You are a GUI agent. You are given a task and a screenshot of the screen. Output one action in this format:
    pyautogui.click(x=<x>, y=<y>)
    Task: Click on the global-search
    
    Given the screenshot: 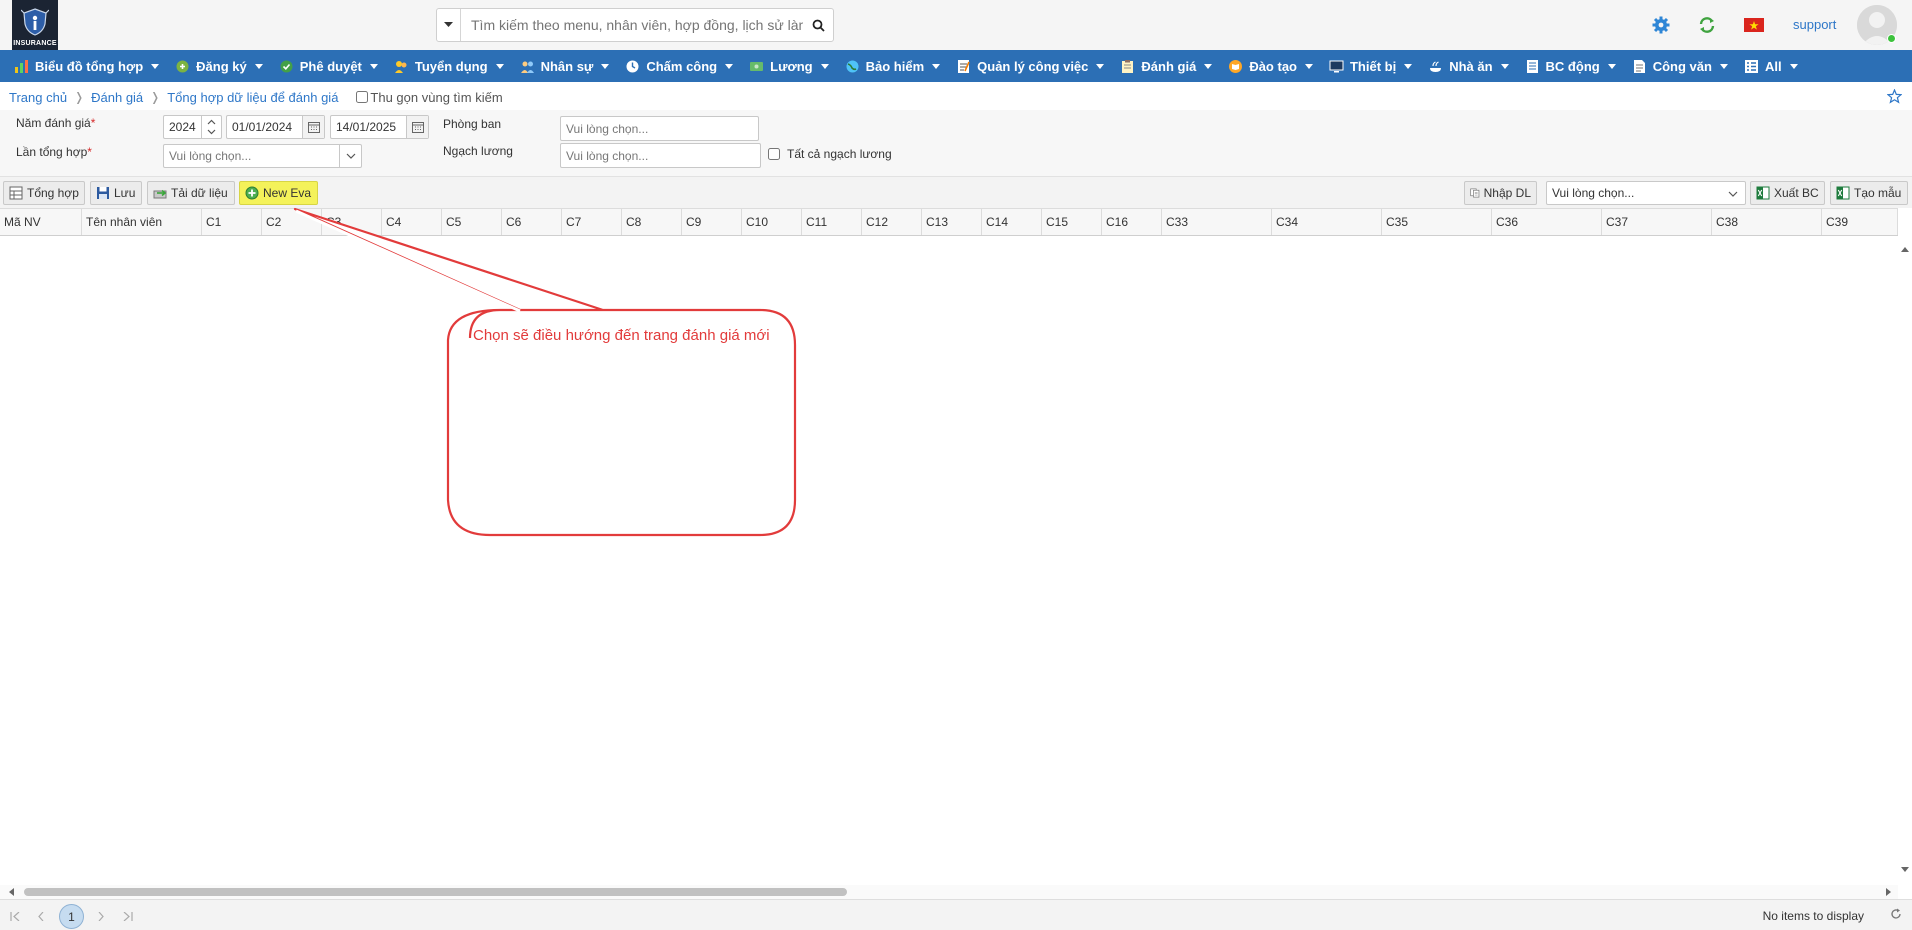 What is the action you would take?
    pyautogui.click(x=635, y=25)
    